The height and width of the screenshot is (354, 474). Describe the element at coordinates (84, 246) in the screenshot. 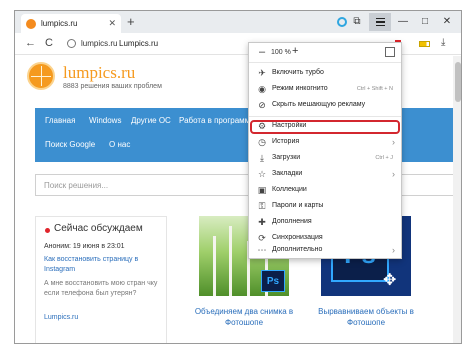

I see `comment-meta: Аноним: 19 июня в 23:01` at that location.